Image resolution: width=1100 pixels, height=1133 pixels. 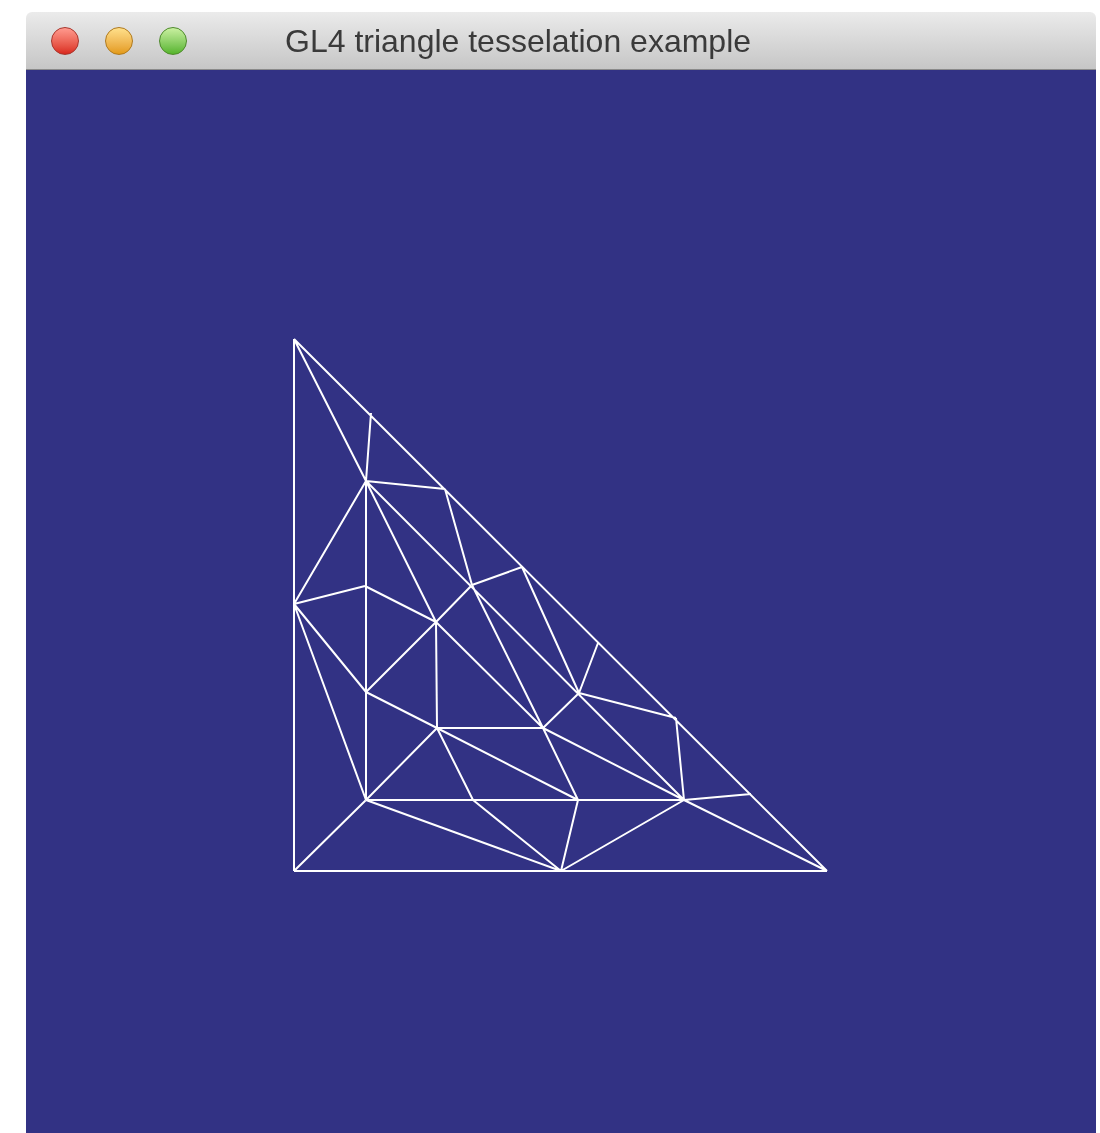 I want to click on minimize-button, so click(x=119, y=40).